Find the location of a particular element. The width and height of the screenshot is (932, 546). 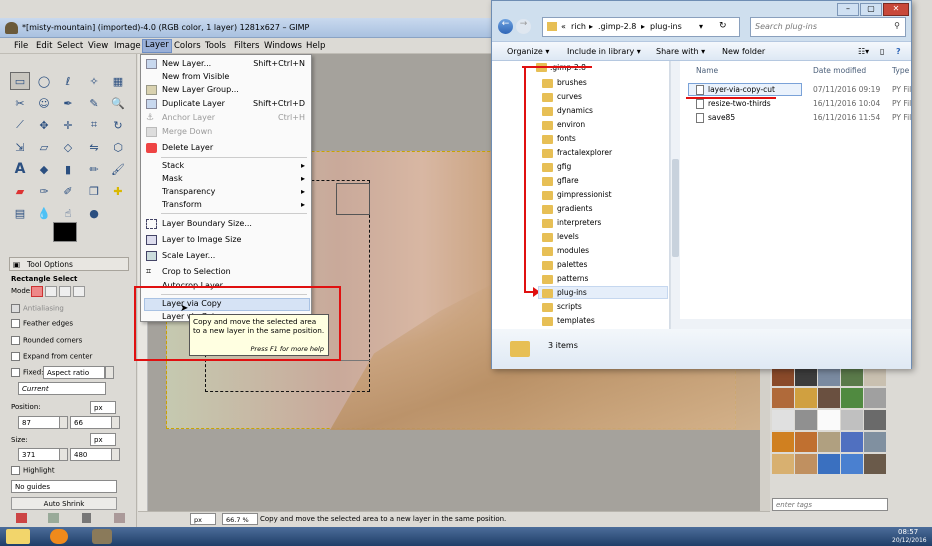

feather-option: Feather edges is located at coordinates (42, 323).